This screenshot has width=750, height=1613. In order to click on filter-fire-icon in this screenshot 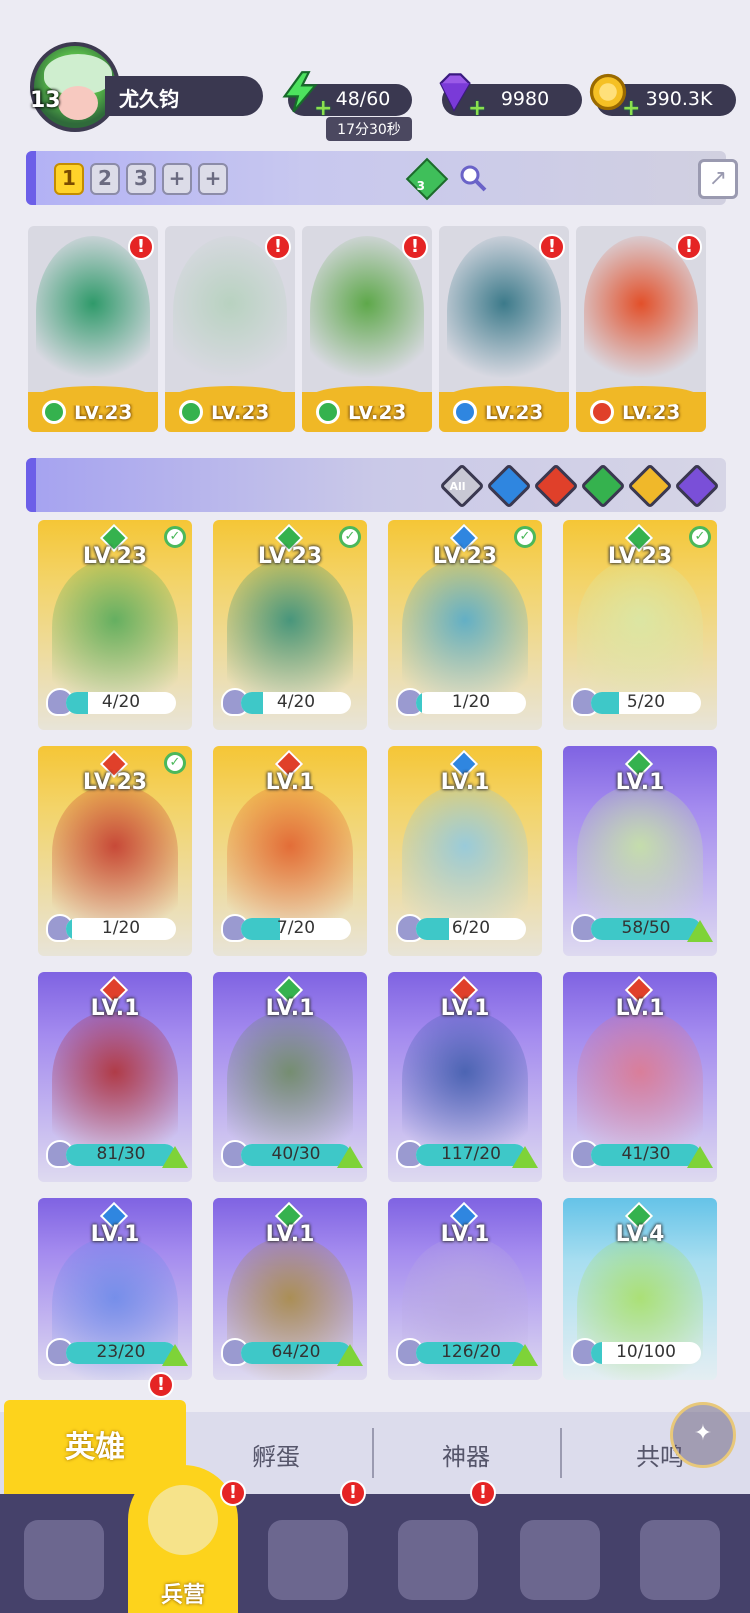, I will do `click(556, 486)`.